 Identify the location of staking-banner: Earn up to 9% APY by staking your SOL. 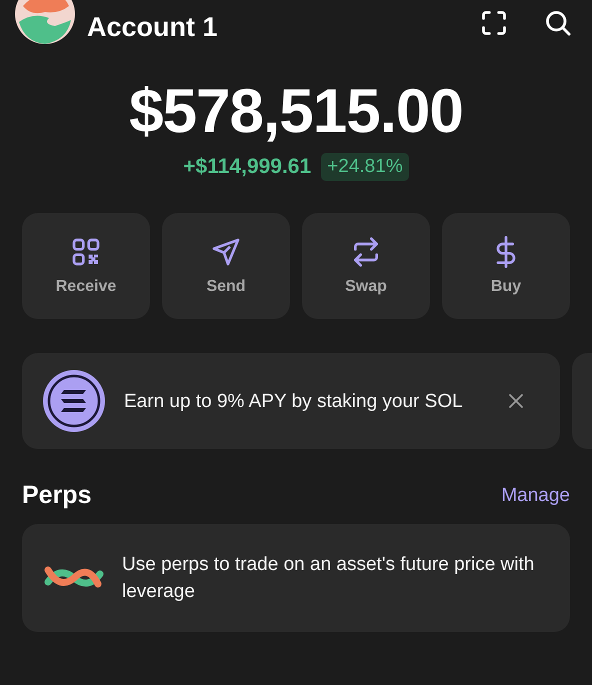
(291, 401).